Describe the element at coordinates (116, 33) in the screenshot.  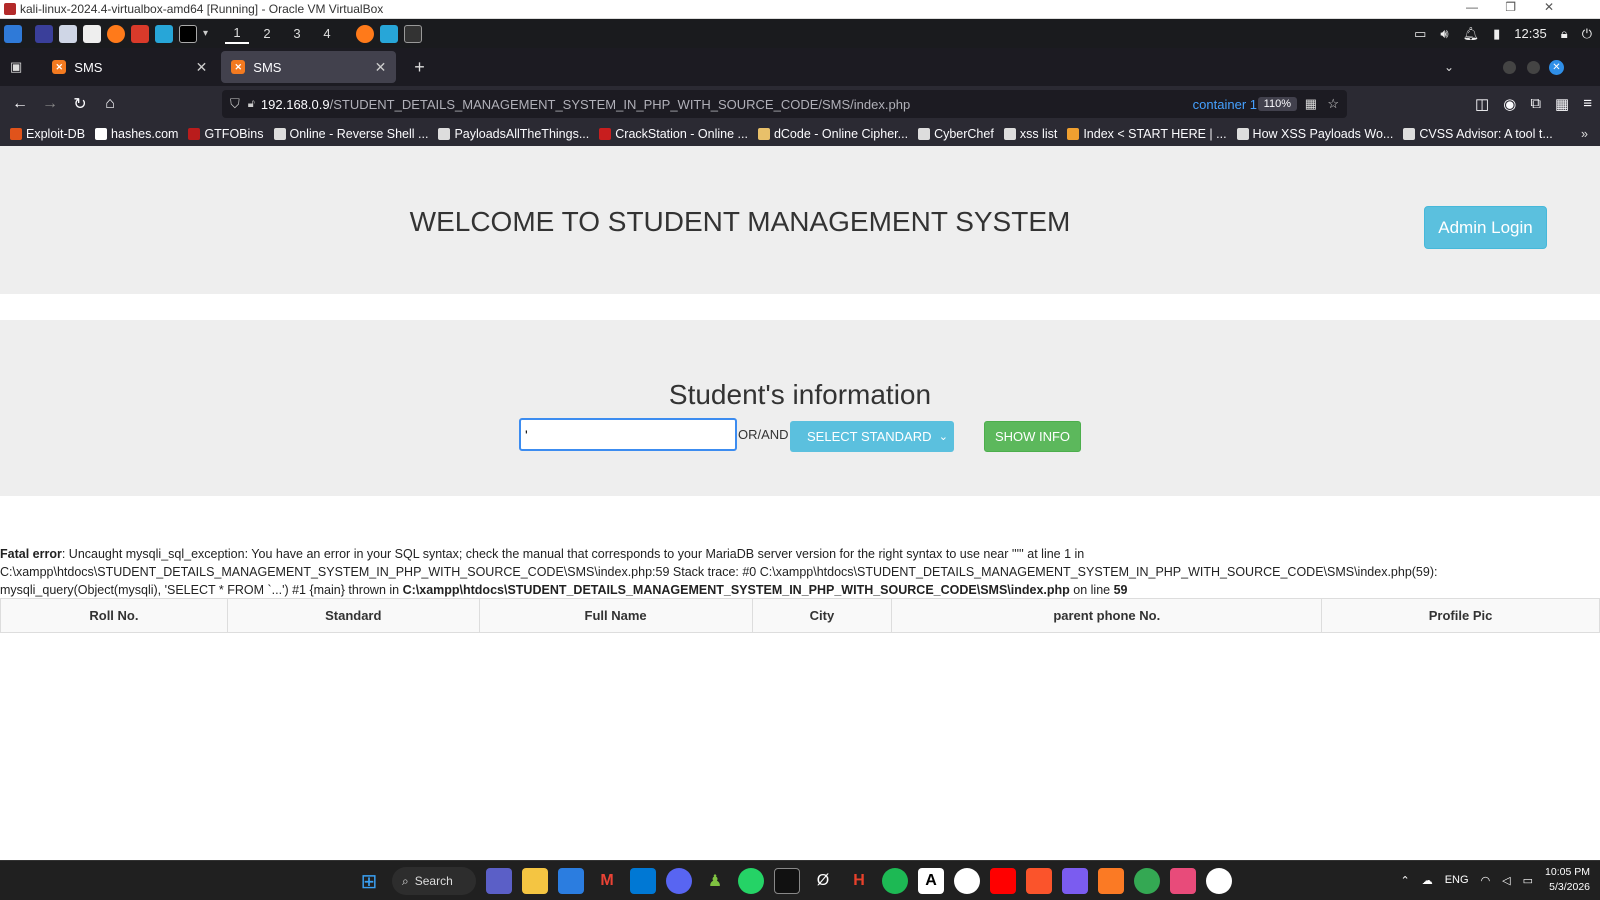
I see `firefox-icon` at that location.